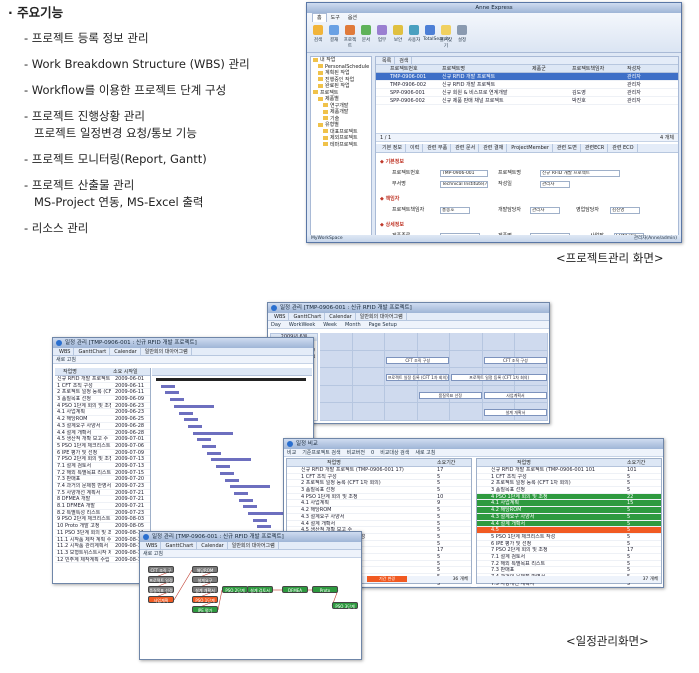 This screenshot has width=699, height=673. Describe the element at coordinates (65, 351) in the screenshot. I see `gantt-tab: WBS` at that location.